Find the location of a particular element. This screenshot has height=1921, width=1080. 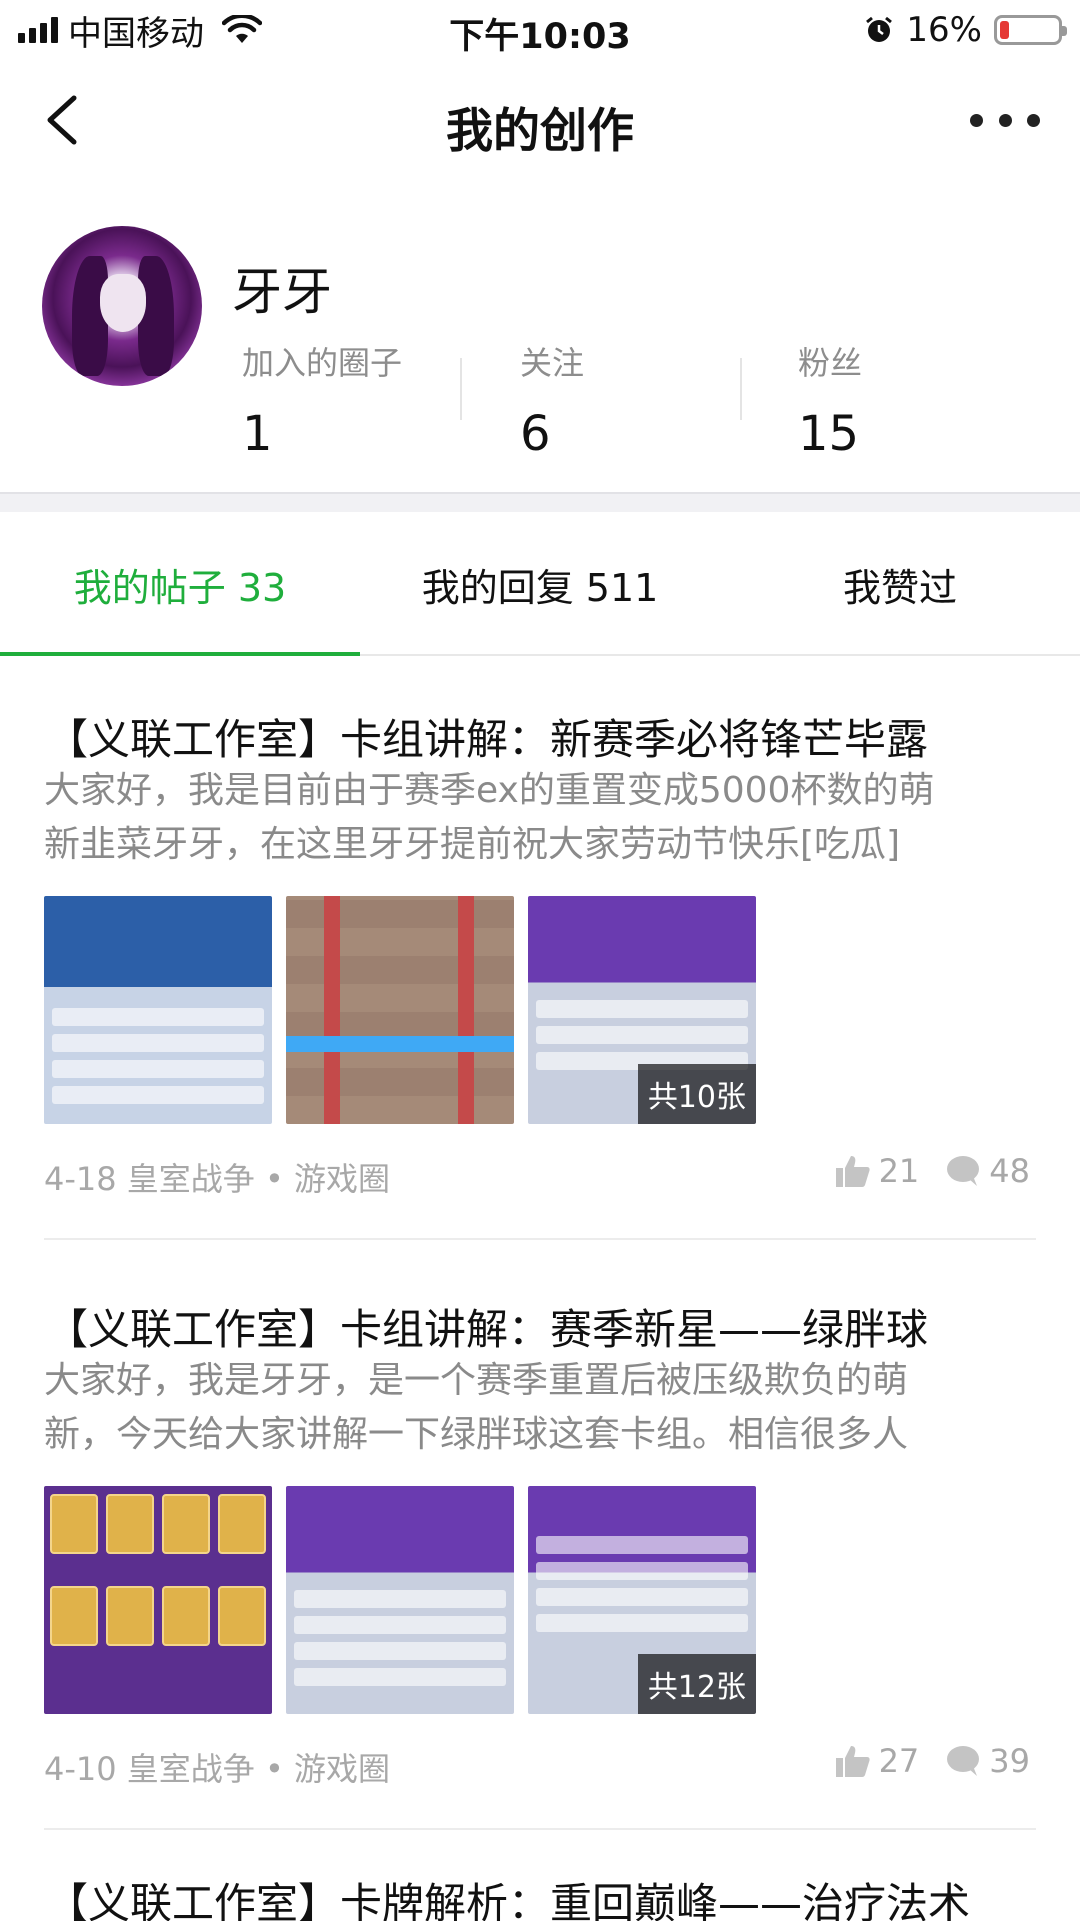

excerpt-line: 大家好，我是目前由于赛季ex的重置变成5000杯数的萌 is located at coordinates (489, 790).